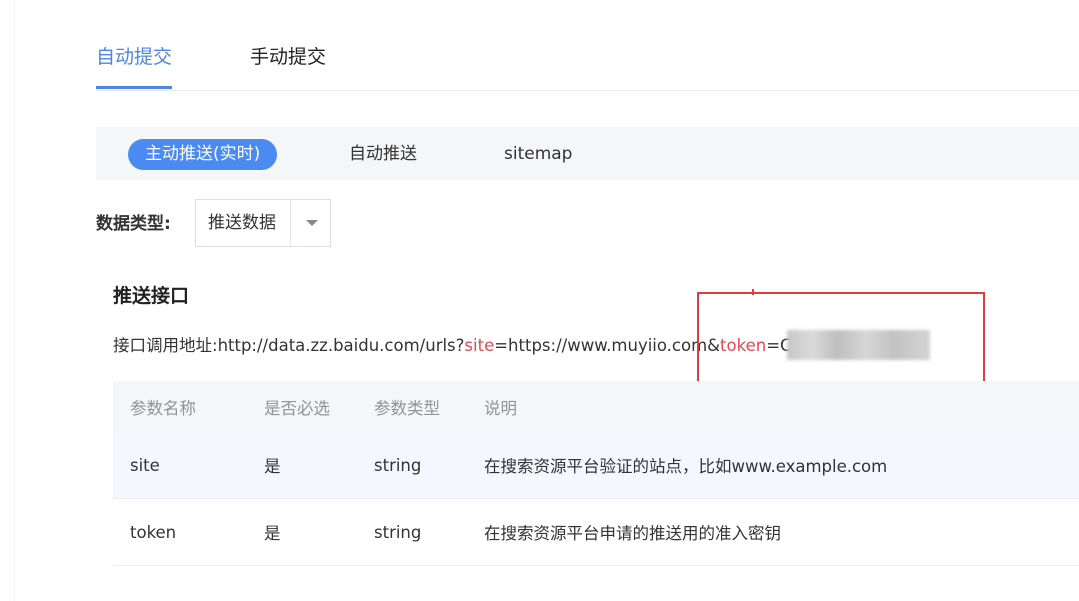 This screenshot has height=601, width=1079. I want to click on tab-auto-submit: 自动提交, so click(134, 66).